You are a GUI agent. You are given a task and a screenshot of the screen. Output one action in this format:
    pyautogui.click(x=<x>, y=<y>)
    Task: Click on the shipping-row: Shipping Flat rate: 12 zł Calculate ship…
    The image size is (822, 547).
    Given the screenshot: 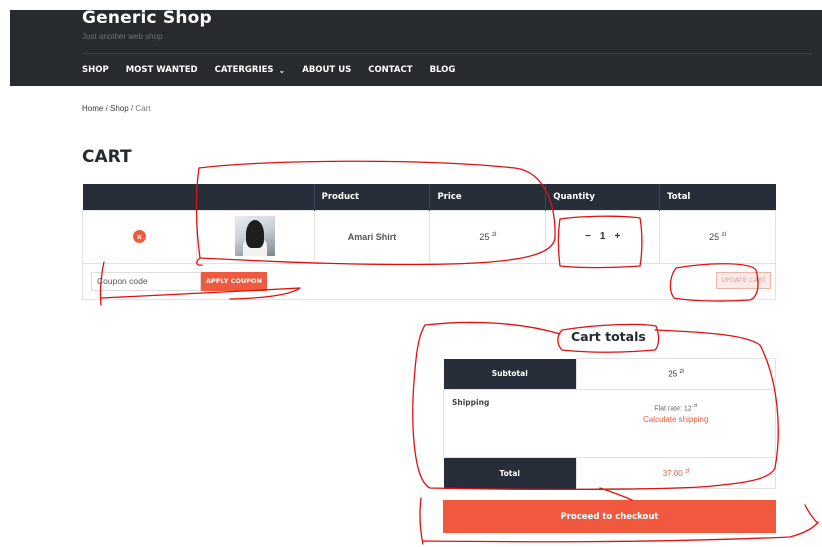 What is the action you would take?
    pyautogui.click(x=609, y=423)
    